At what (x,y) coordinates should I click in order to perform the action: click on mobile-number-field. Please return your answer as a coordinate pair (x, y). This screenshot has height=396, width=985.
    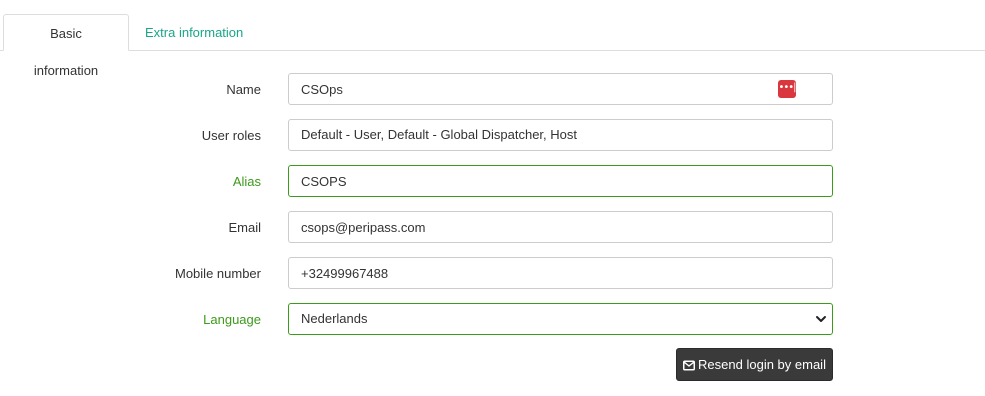
    Looking at the image, I should click on (560, 273).